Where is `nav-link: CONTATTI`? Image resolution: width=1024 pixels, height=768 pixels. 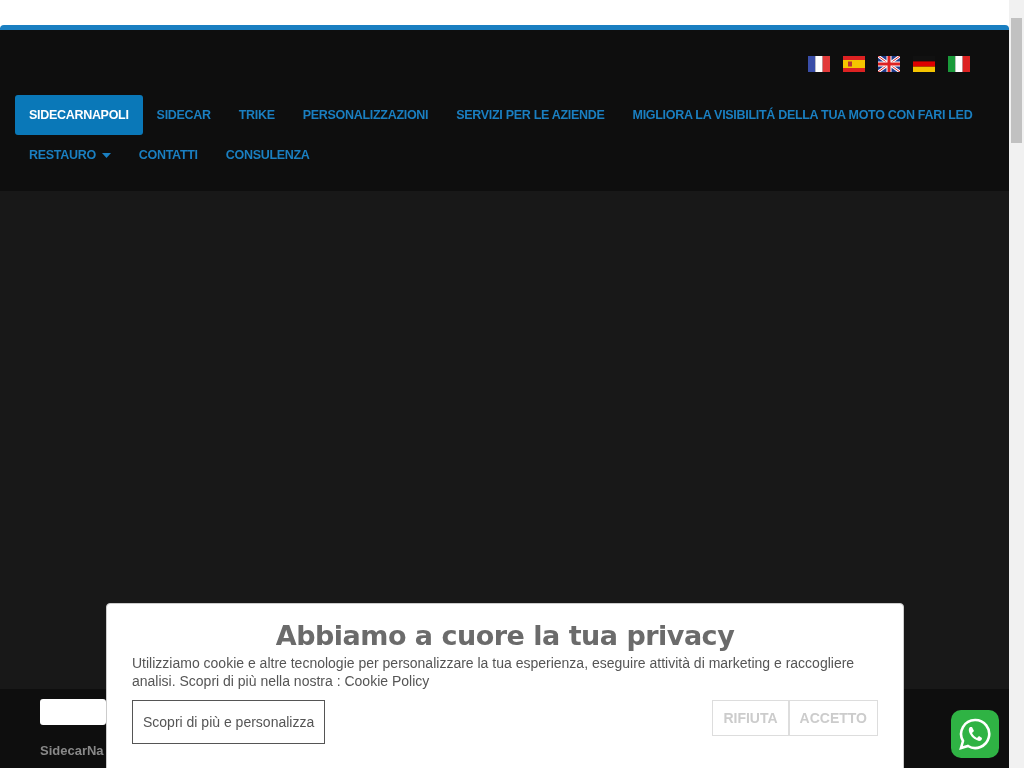 nav-link: CONTATTI is located at coordinates (168, 155).